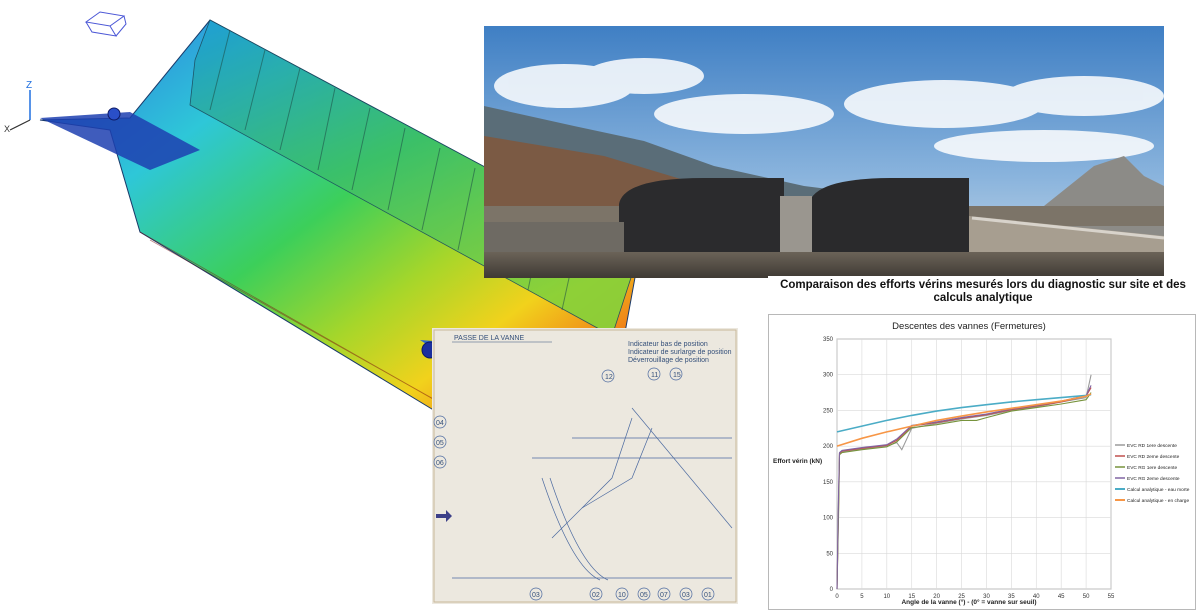  Describe the element at coordinates (828, 519) in the screenshot. I see `y-tick-label: 100` at that location.